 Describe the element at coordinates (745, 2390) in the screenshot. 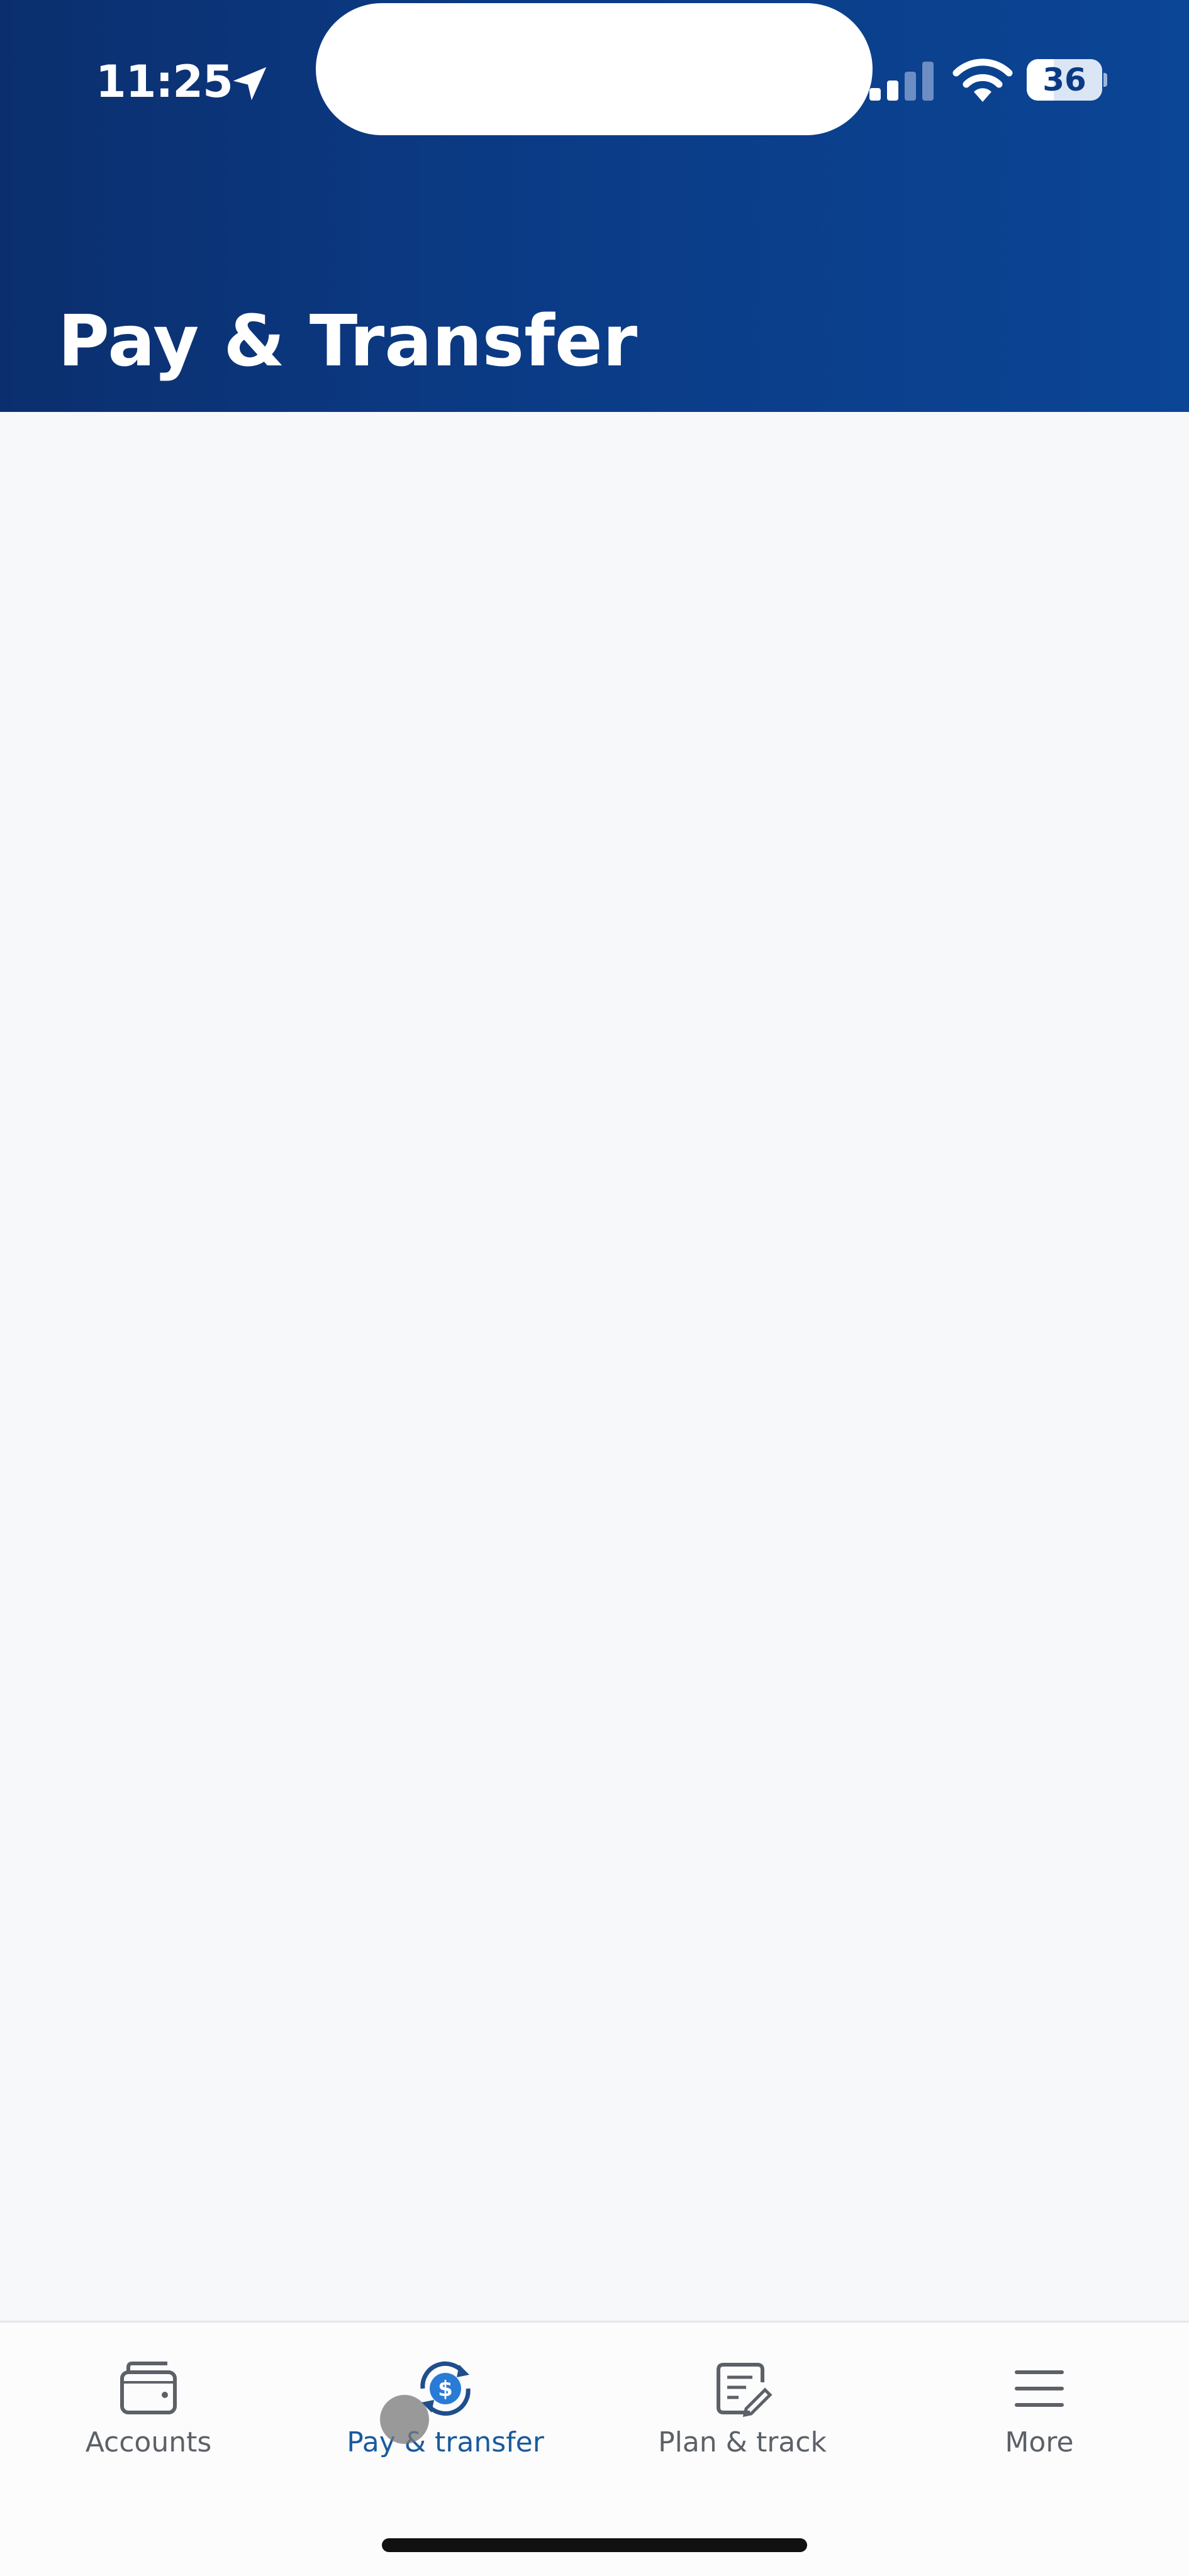

I see `notepad-pencil-icon` at that location.